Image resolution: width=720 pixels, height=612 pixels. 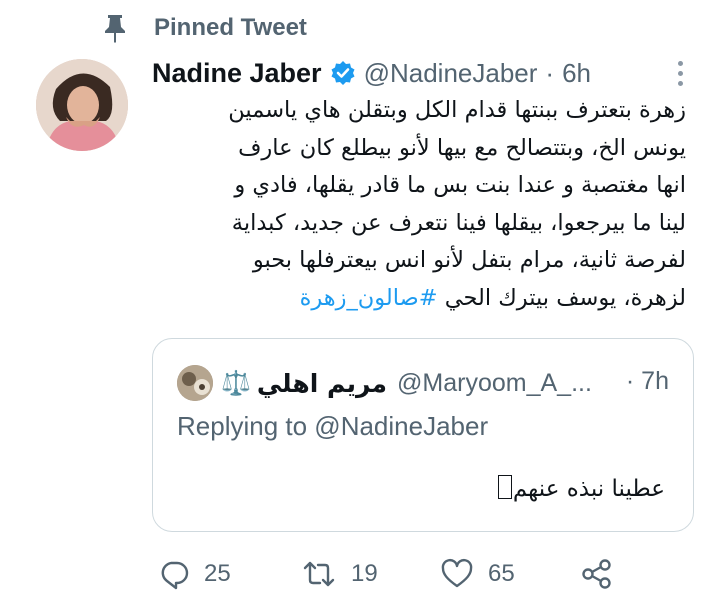 What do you see at coordinates (175, 575) in the screenshot?
I see `reply-icon` at bounding box center [175, 575].